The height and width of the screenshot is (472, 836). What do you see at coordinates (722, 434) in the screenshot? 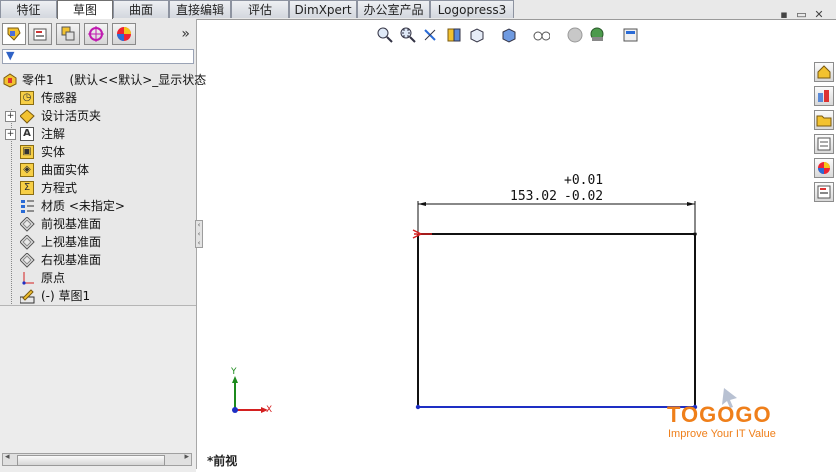
I see `watermark-tagline: Improve Your IT Value` at bounding box center [722, 434].